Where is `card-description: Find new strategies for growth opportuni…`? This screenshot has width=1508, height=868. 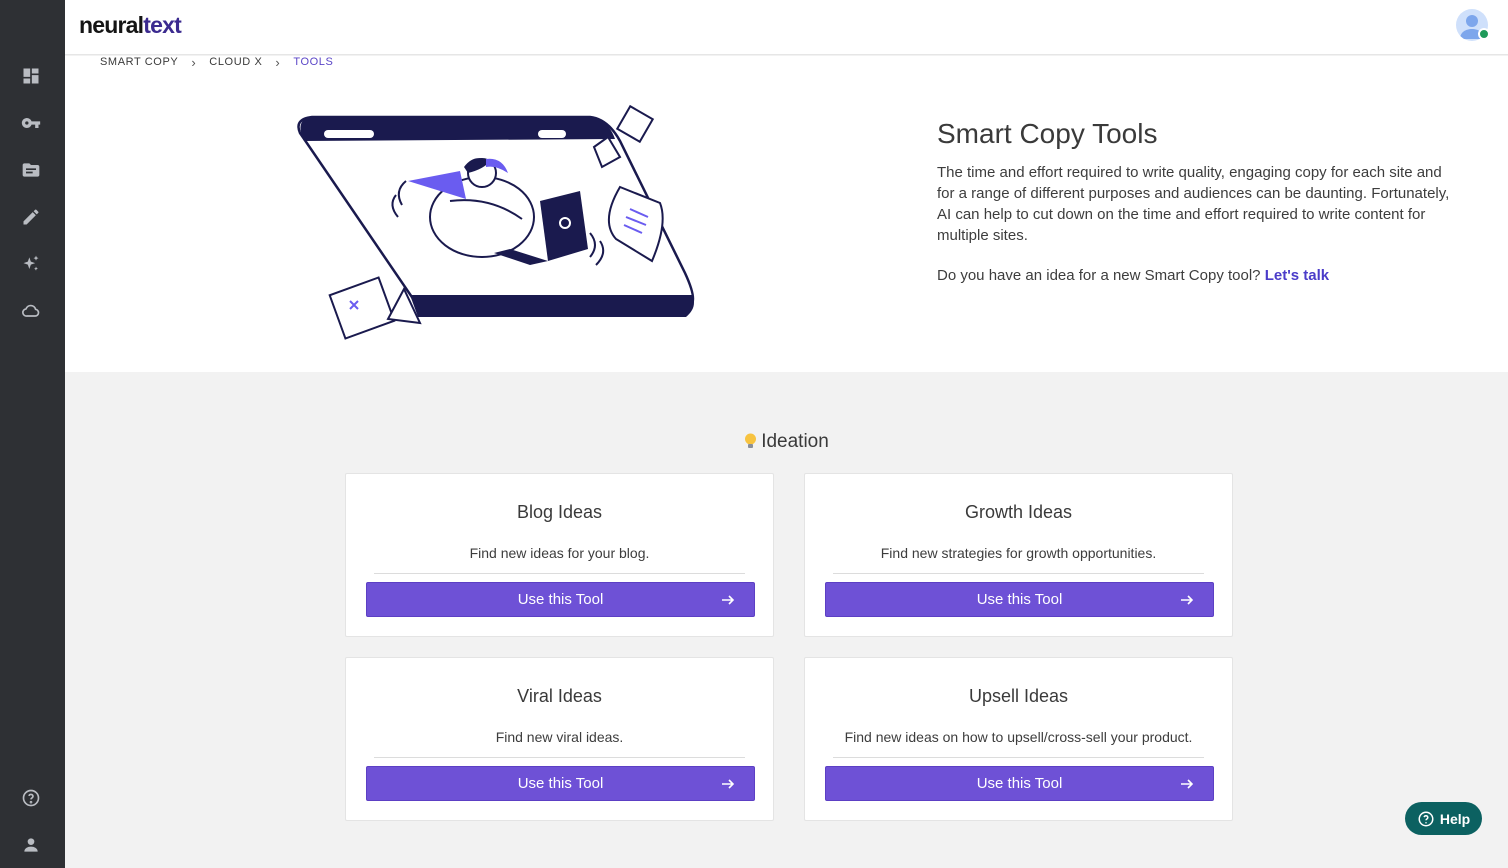 card-description: Find new strategies for growth opportuni… is located at coordinates (1018, 553).